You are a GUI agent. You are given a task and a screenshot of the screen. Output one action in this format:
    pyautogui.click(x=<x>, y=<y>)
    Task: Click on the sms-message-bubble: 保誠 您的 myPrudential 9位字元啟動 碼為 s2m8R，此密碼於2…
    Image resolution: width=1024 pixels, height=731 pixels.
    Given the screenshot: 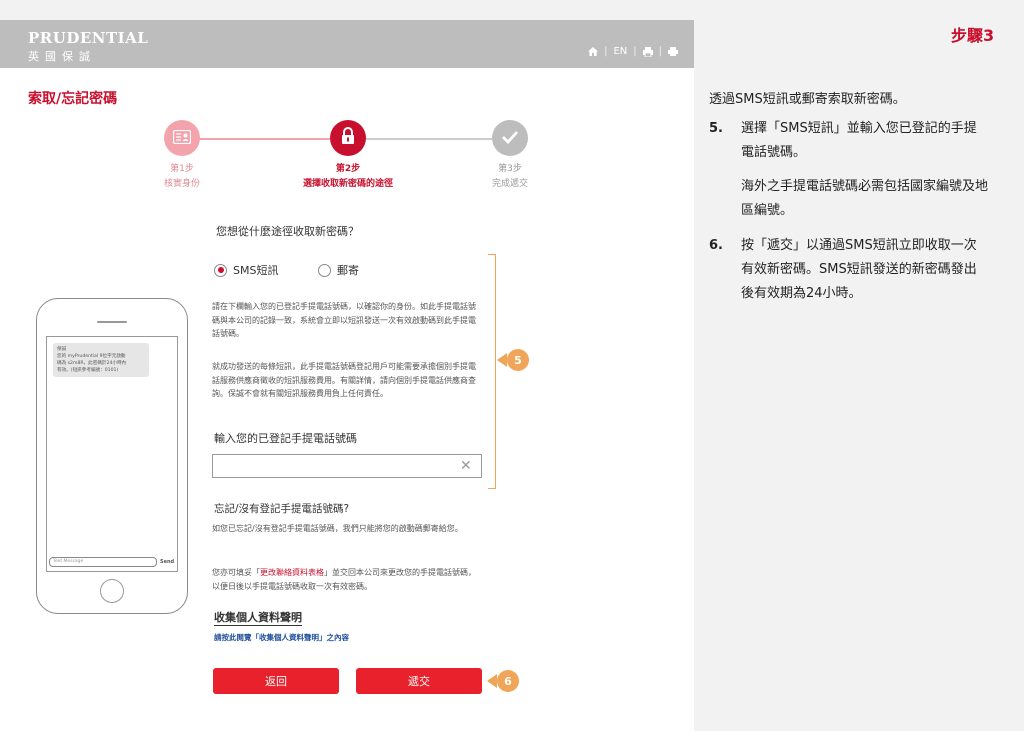 What is the action you would take?
    pyautogui.click(x=101, y=360)
    